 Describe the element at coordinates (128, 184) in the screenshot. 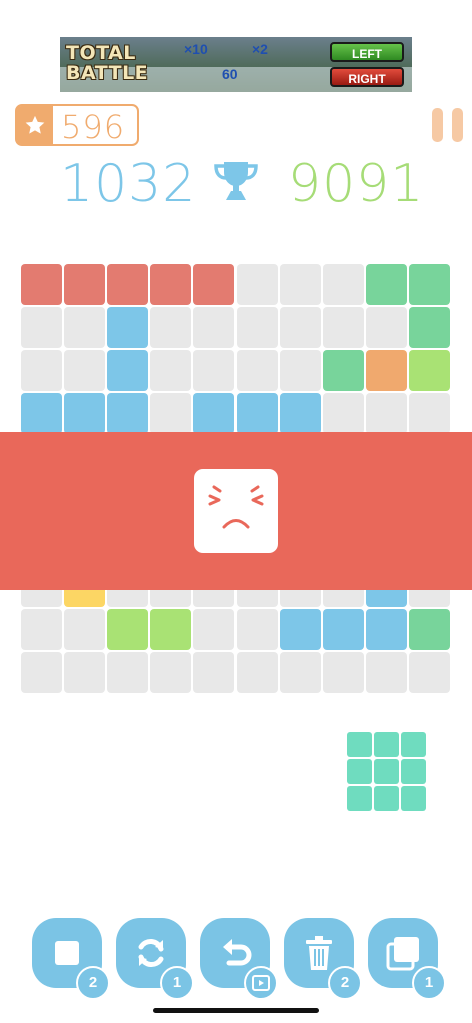

I see `current-score: 1032` at that location.